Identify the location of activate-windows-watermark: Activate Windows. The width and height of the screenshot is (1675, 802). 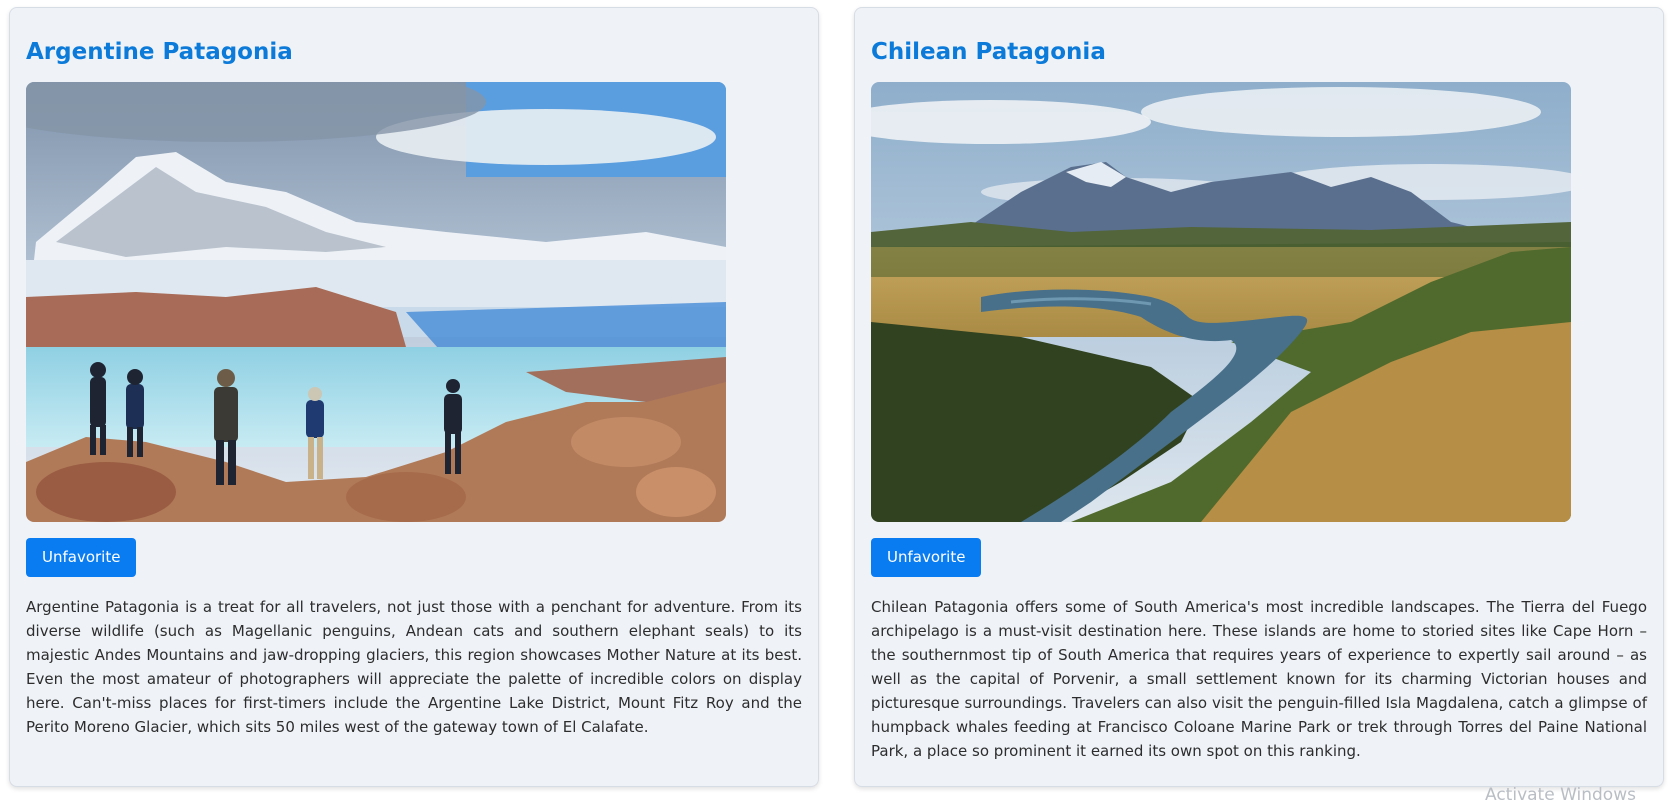
(1560, 793).